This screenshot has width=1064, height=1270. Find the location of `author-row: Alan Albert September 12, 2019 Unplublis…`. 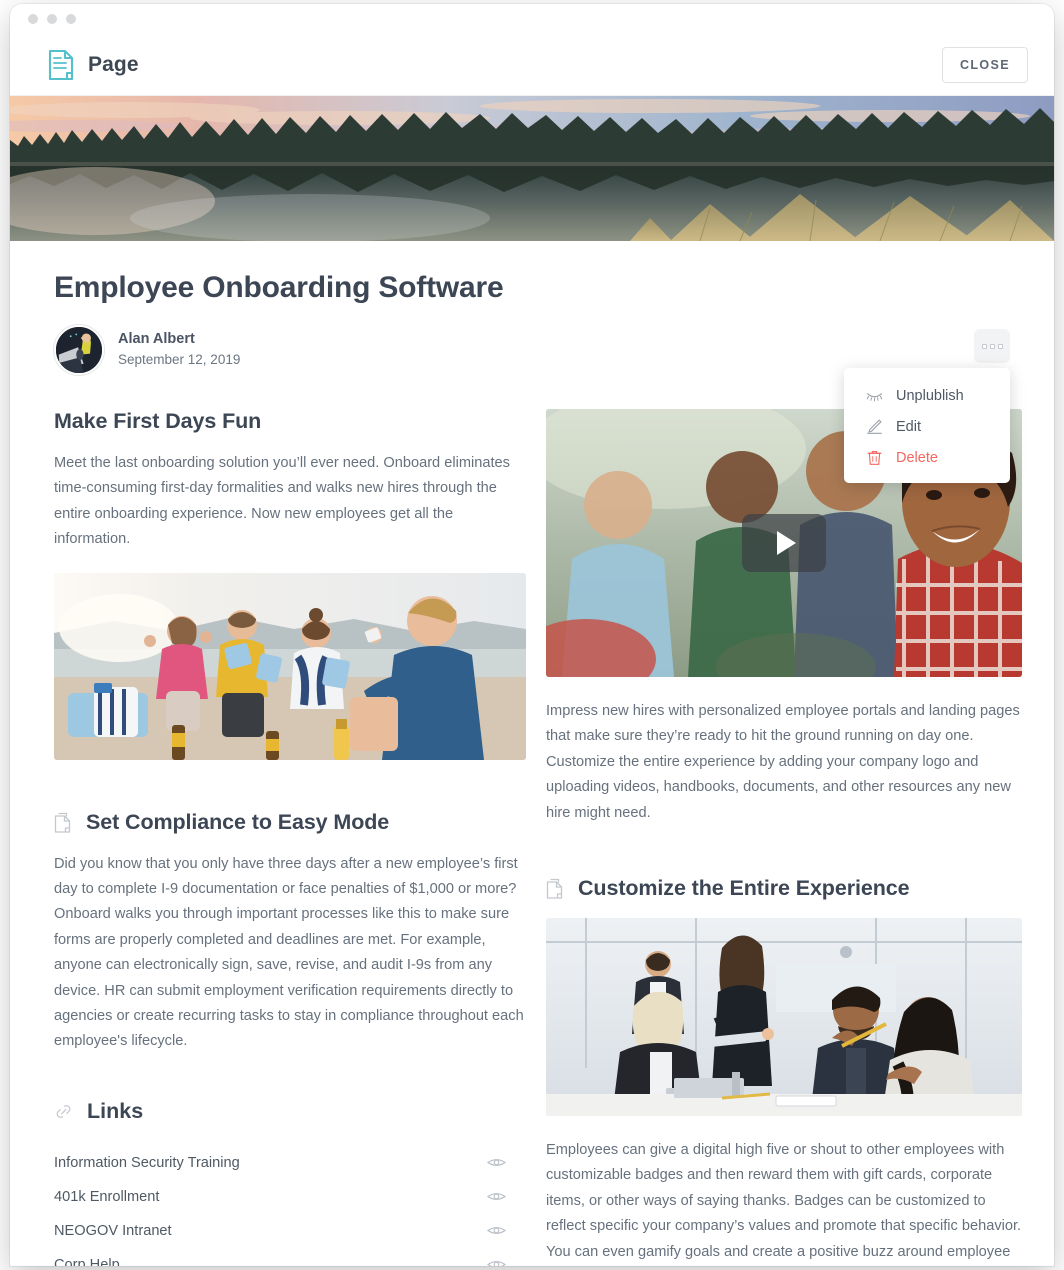

author-row: Alan Albert September 12, 2019 Unplublis… is located at coordinates (532, 404).